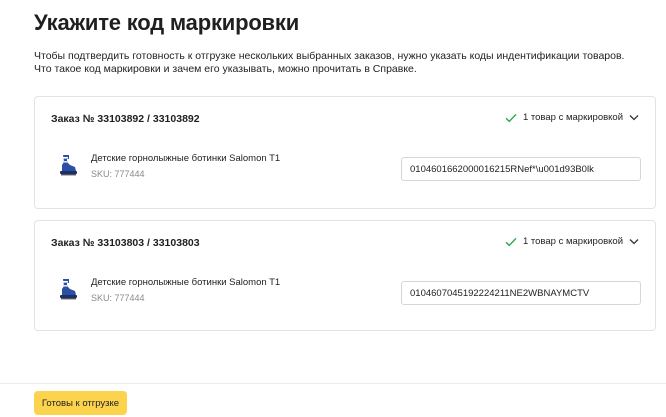 The image size is (666, 417). What do you see at coordinates (80, 403) in the screenshot?
I see `ready-to-ship-button: Готовы к отгрузке` at bounding box center [80, 403].